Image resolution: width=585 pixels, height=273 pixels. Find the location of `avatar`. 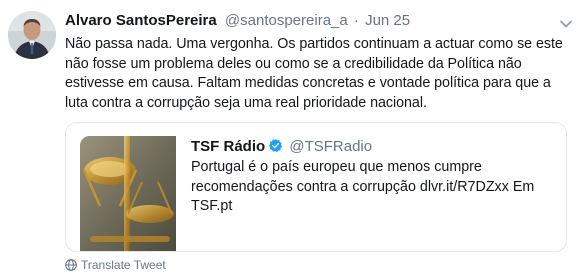

avatar is located at coordinates (32, 35).